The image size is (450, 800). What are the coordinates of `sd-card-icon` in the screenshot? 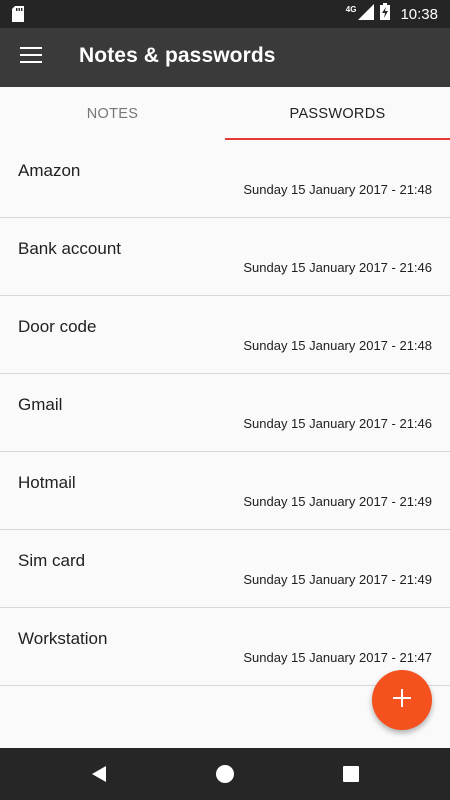 It's located at (18, 16).